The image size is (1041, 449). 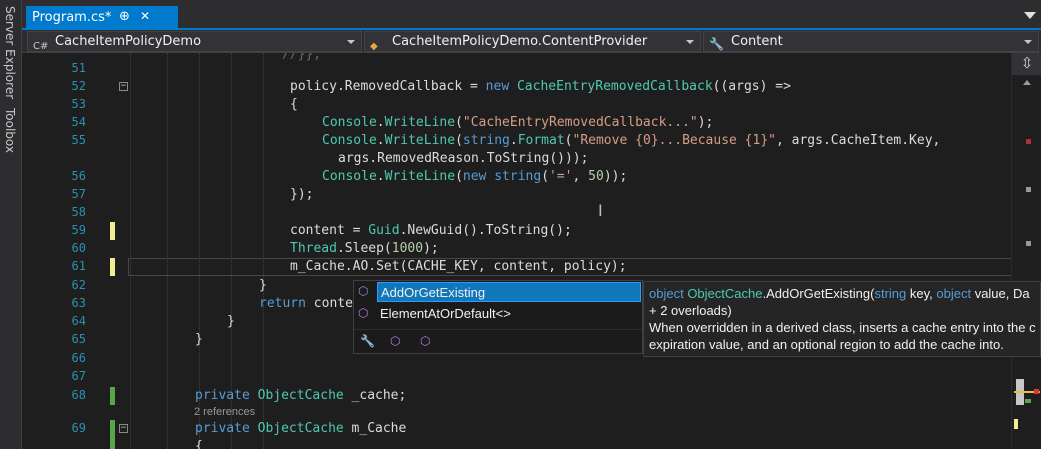 I want to click on code-text: Thread.Sleep(1000);, so click(x=364, y=248).